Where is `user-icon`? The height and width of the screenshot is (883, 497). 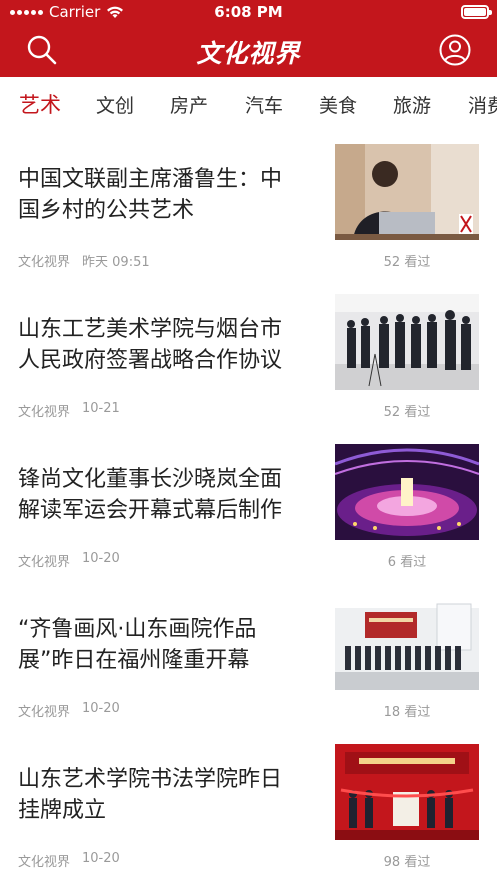
user-icon is located at coordinates (455, 50).